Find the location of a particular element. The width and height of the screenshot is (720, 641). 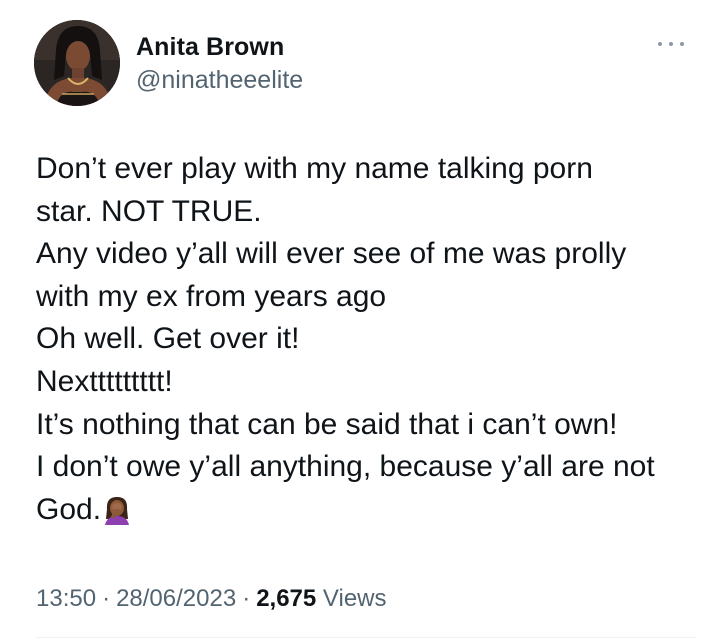

tweet-line: with my ex from years ago is located at coordinates (211, 296).